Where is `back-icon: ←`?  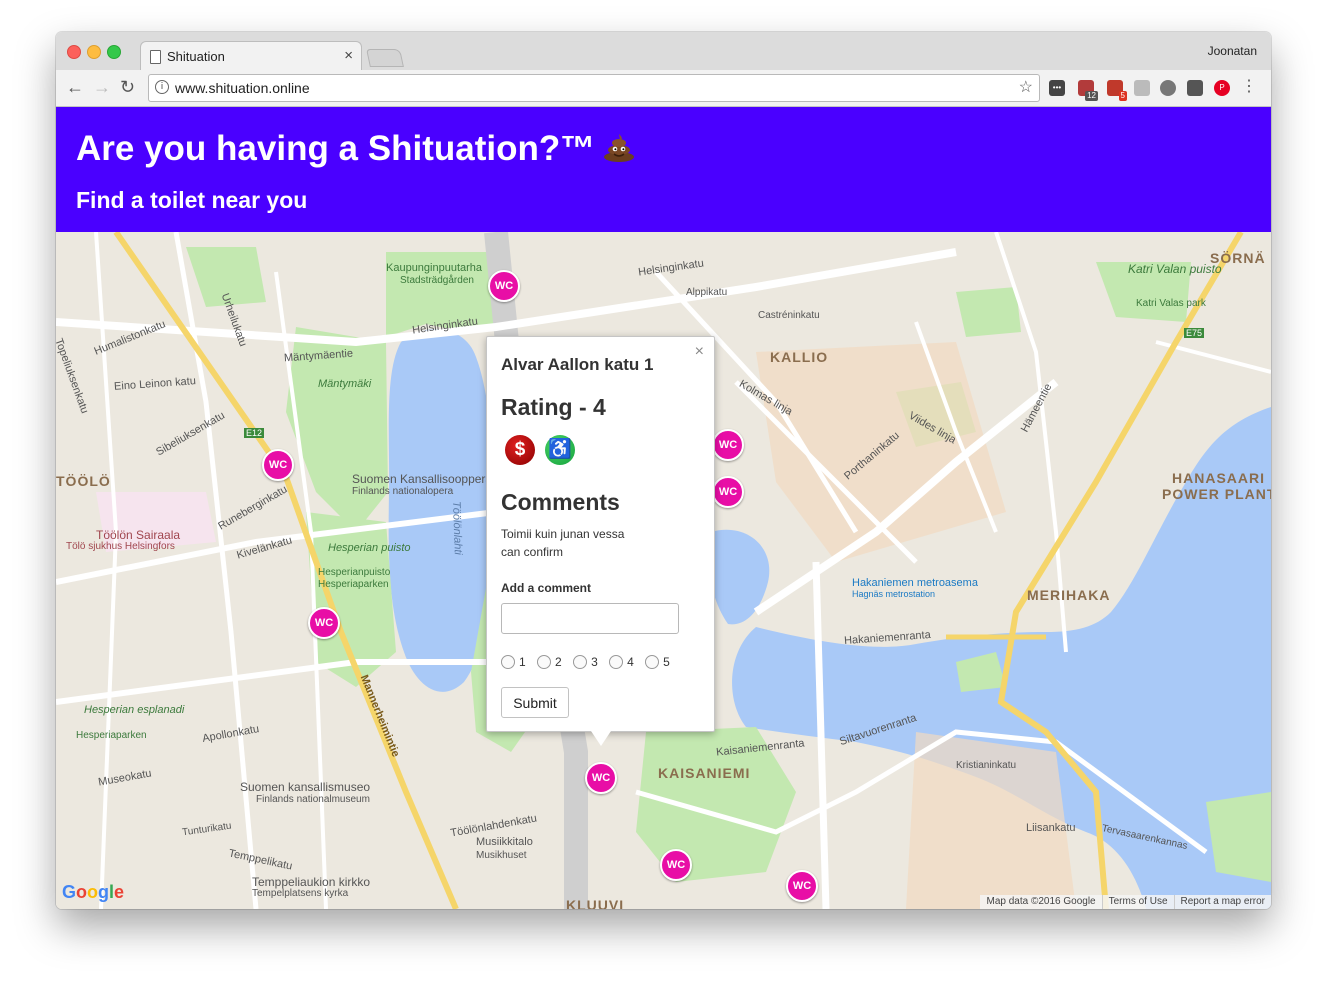
back-icon: ← is located at coordinates (75, 87).